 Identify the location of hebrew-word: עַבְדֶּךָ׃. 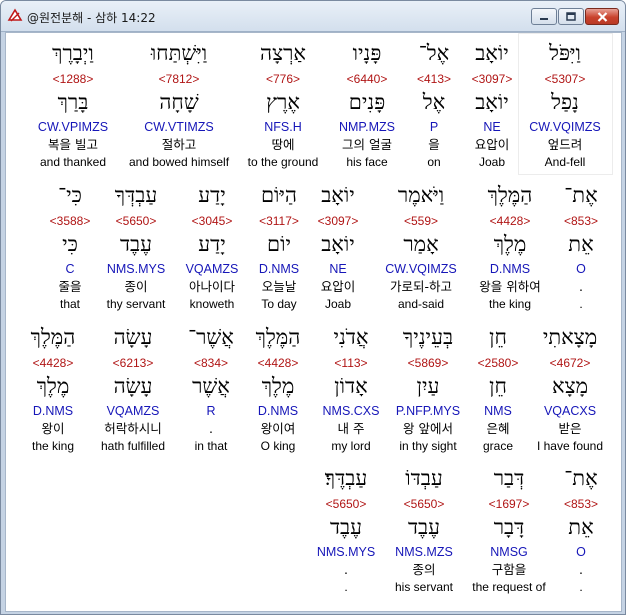
(346, 478).